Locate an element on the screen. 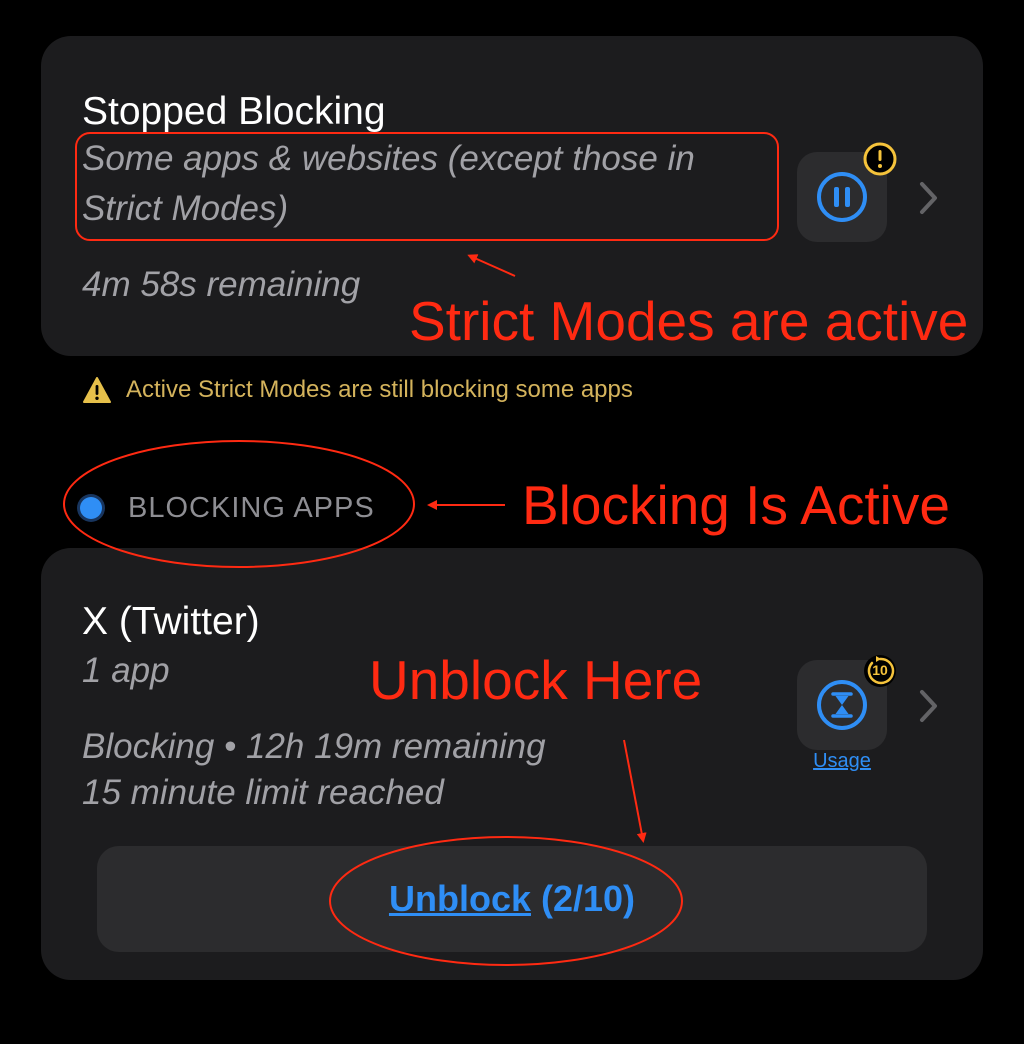 Image resolution: width=1024 pixels, height=1044 pixels. status-dot-icon is located at coordinates (91, 508).